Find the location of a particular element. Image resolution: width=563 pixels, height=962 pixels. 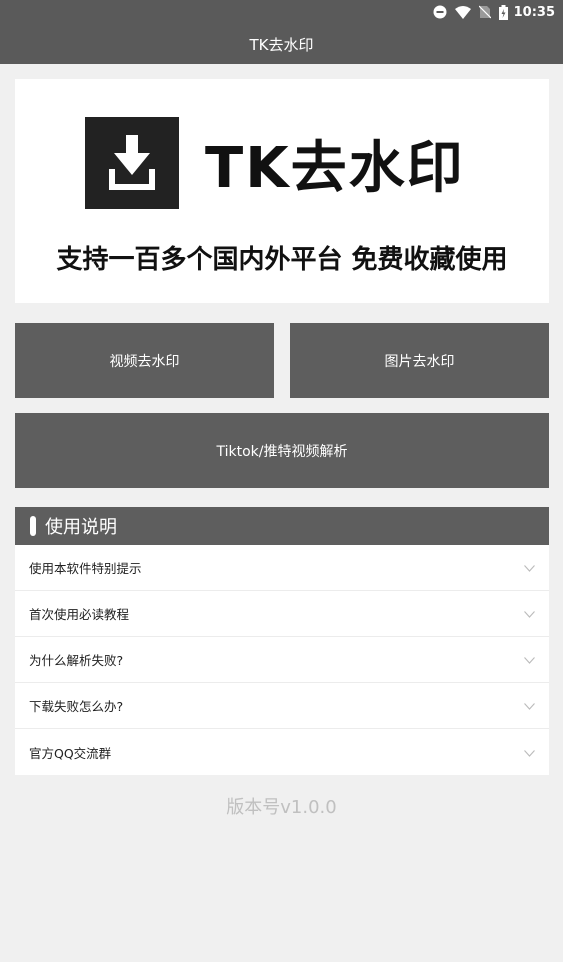

help-item-download-failed: 下载失败怎么办? is located at coordinates (282, 706).